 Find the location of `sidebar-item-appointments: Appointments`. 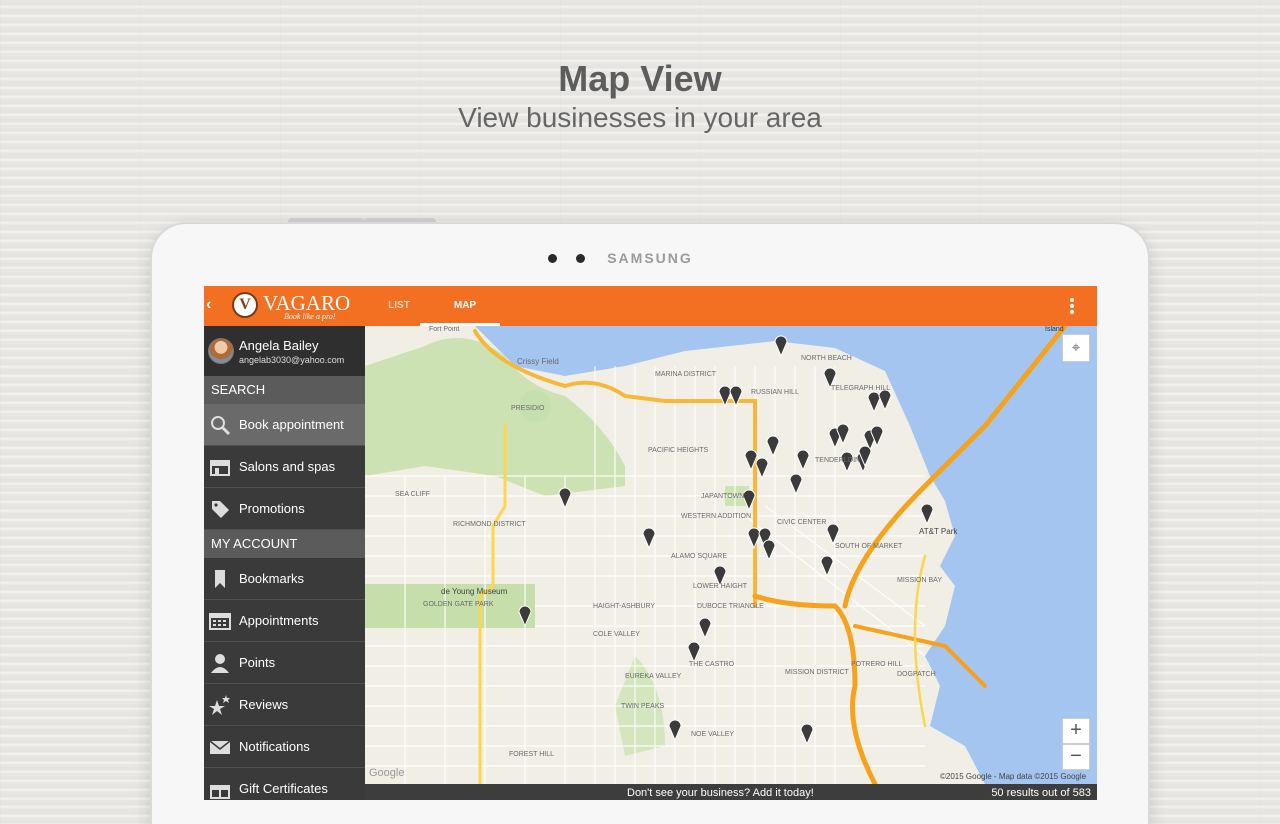

sidebar-item-appointments: Appointments is located at coordinates (284, 621).